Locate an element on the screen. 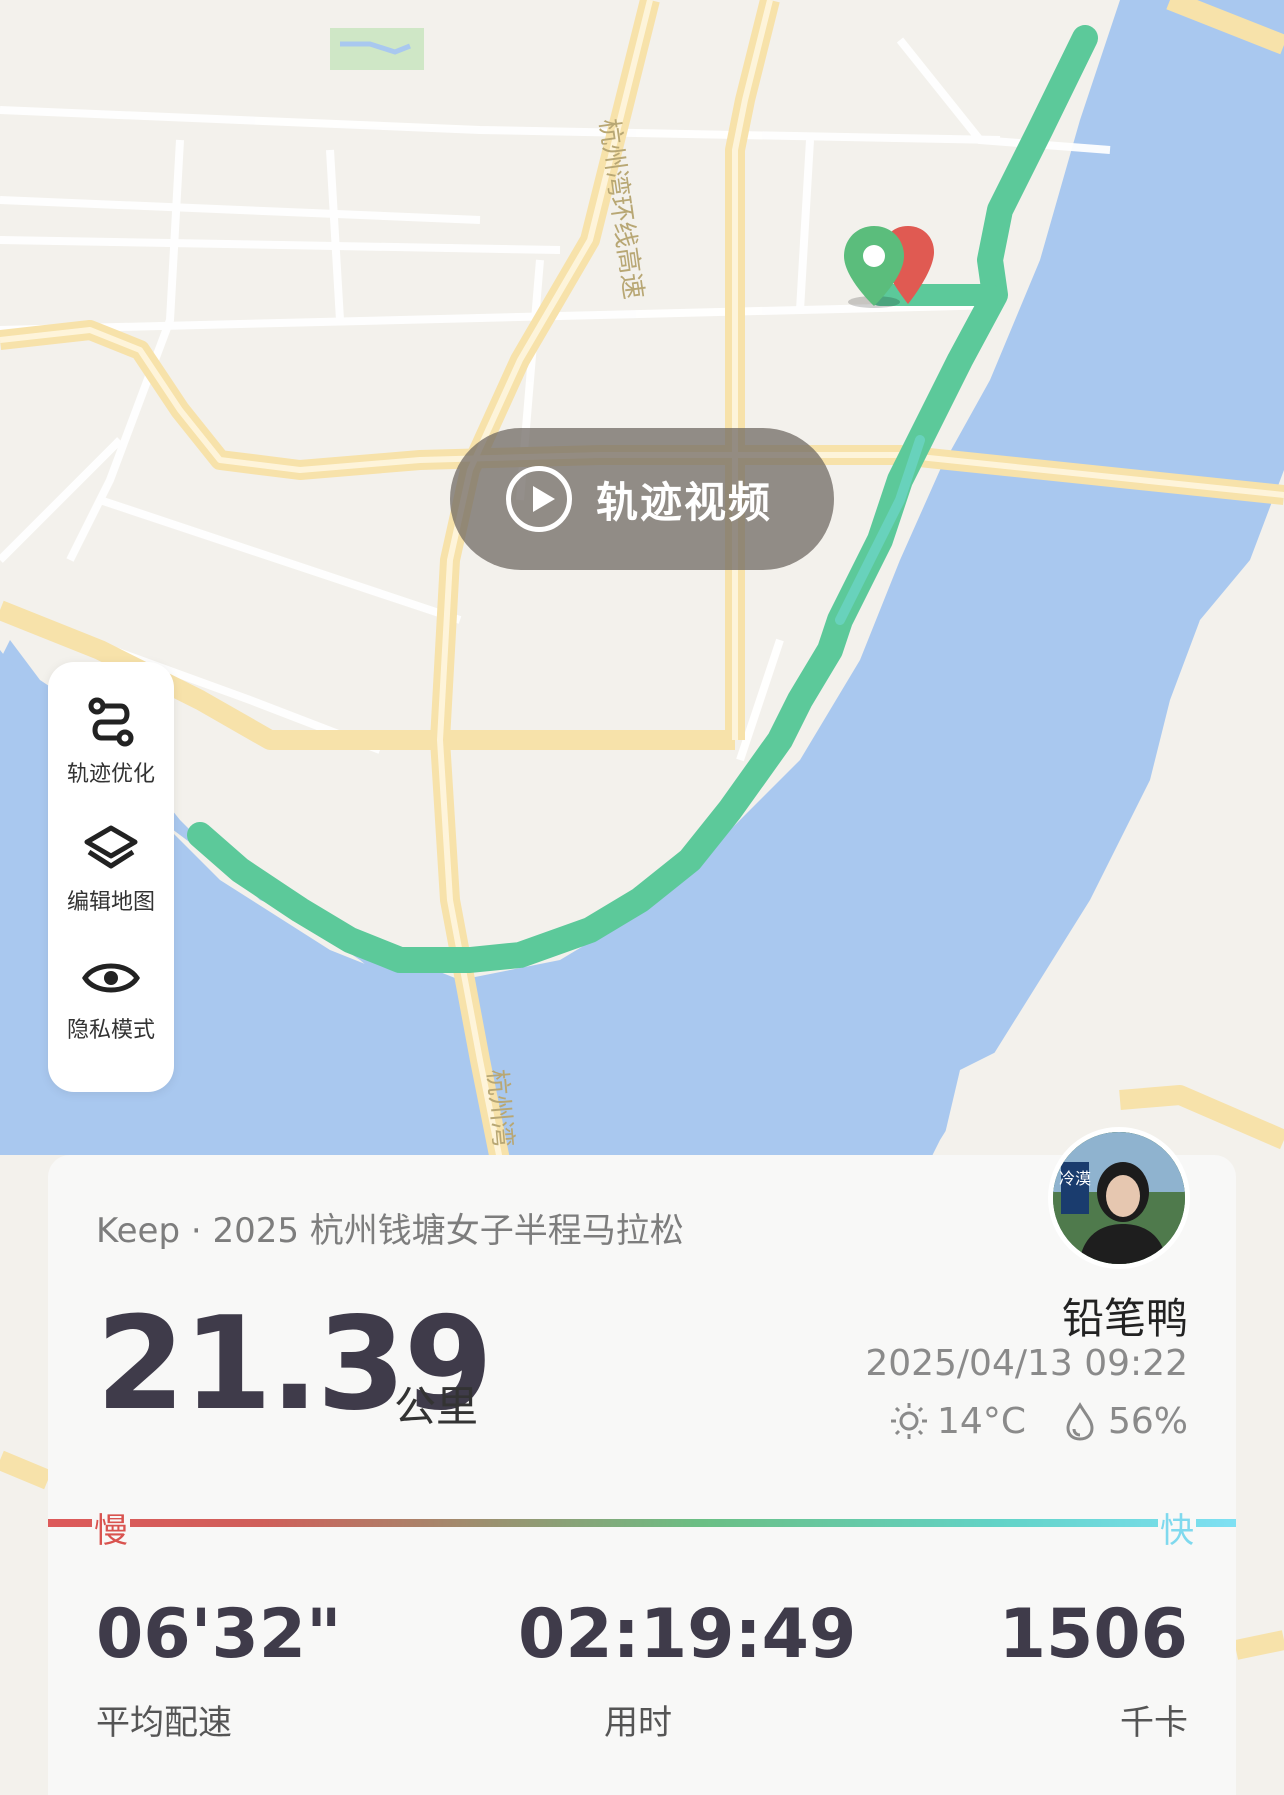  start-marker-icon is located at coordinates (874, 267).